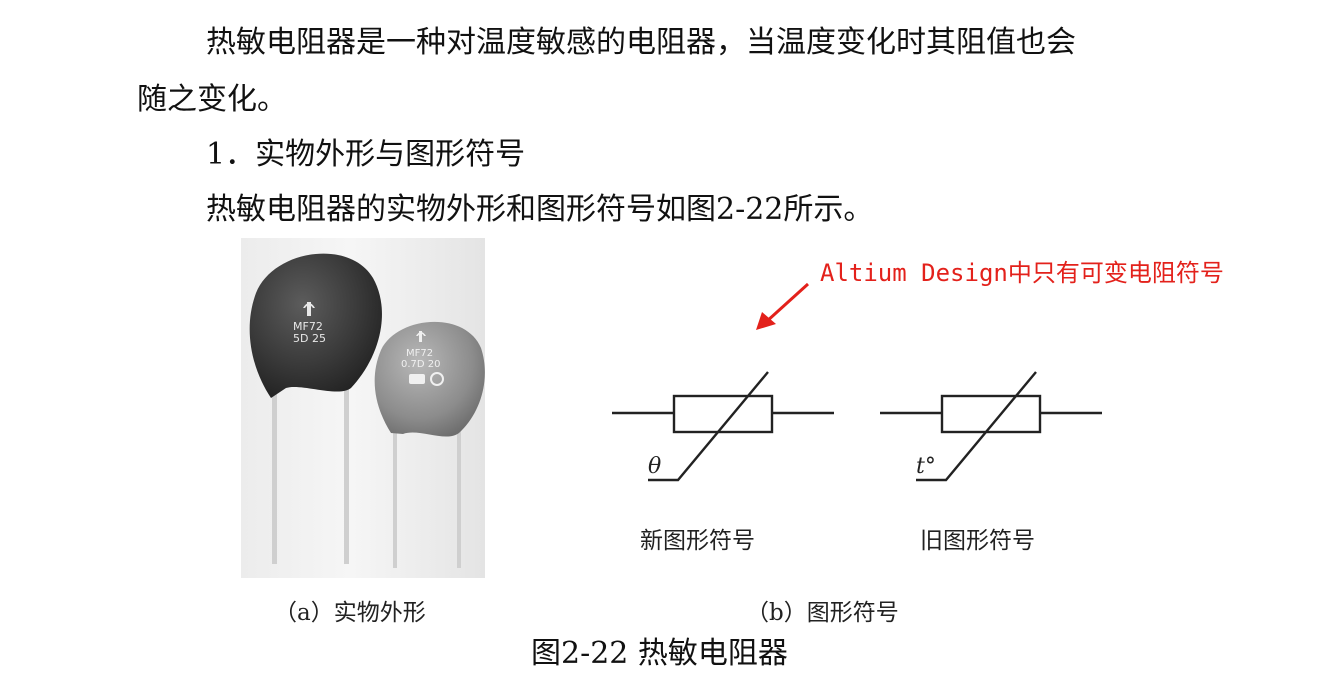 Image resolution: width=1335 pixels, height=677 pixels. Describe the element at coordinates (419, 353) in the screenshot. I see `small-marking-1: MF72` at that location.